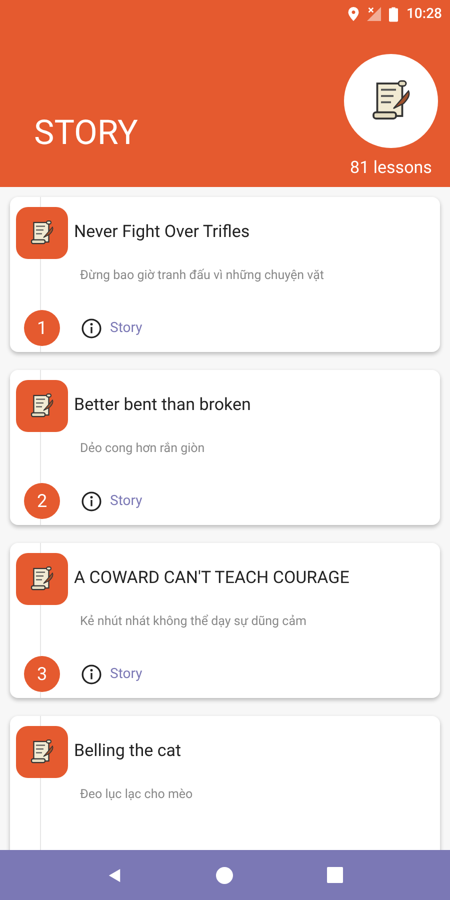 This screenshot has width=450, height=900. What do you see at coordinates (225, 783) in the screenshot?
I see `lesson-card: Belling the cat Đeo lục lạc cho mèo` at bounding box center [225, 783].